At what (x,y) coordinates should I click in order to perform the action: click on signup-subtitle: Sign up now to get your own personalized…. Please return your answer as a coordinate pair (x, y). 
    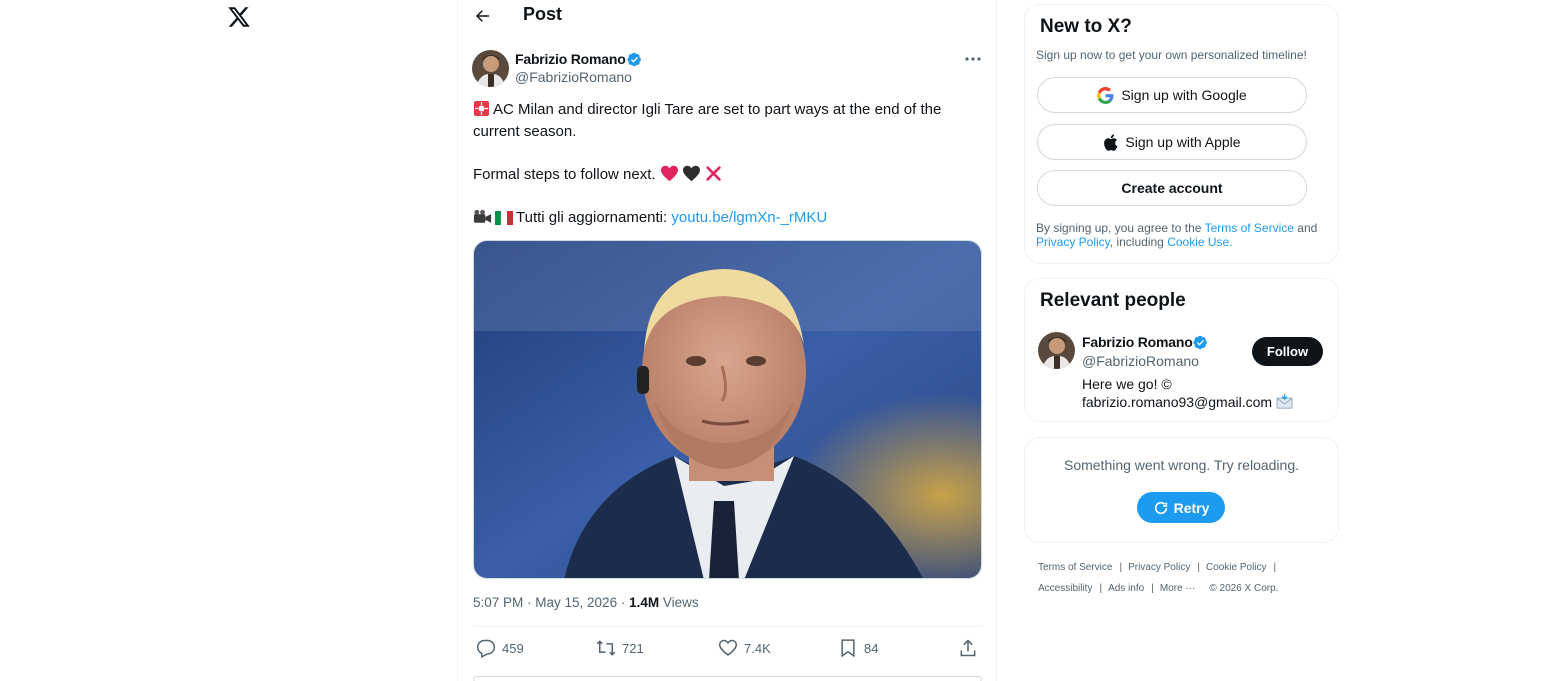
    Looking at the image, I should click on (1171, 55).